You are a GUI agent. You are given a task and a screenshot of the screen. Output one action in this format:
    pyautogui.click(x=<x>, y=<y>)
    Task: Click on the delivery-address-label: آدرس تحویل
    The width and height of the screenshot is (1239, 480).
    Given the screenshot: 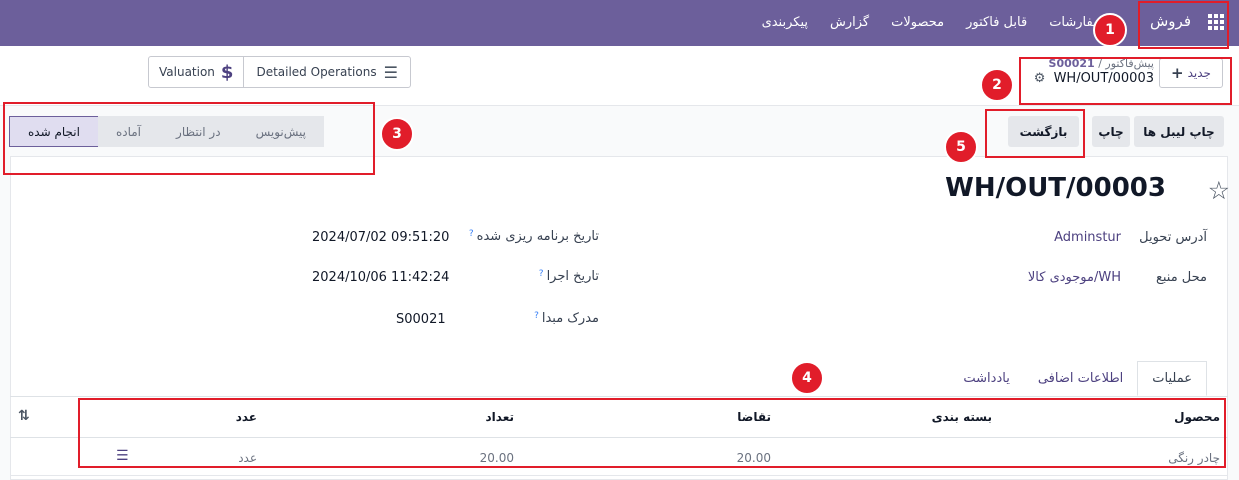 What is the action you would take?
    pyautogui.click(x=1173, y=237)
    